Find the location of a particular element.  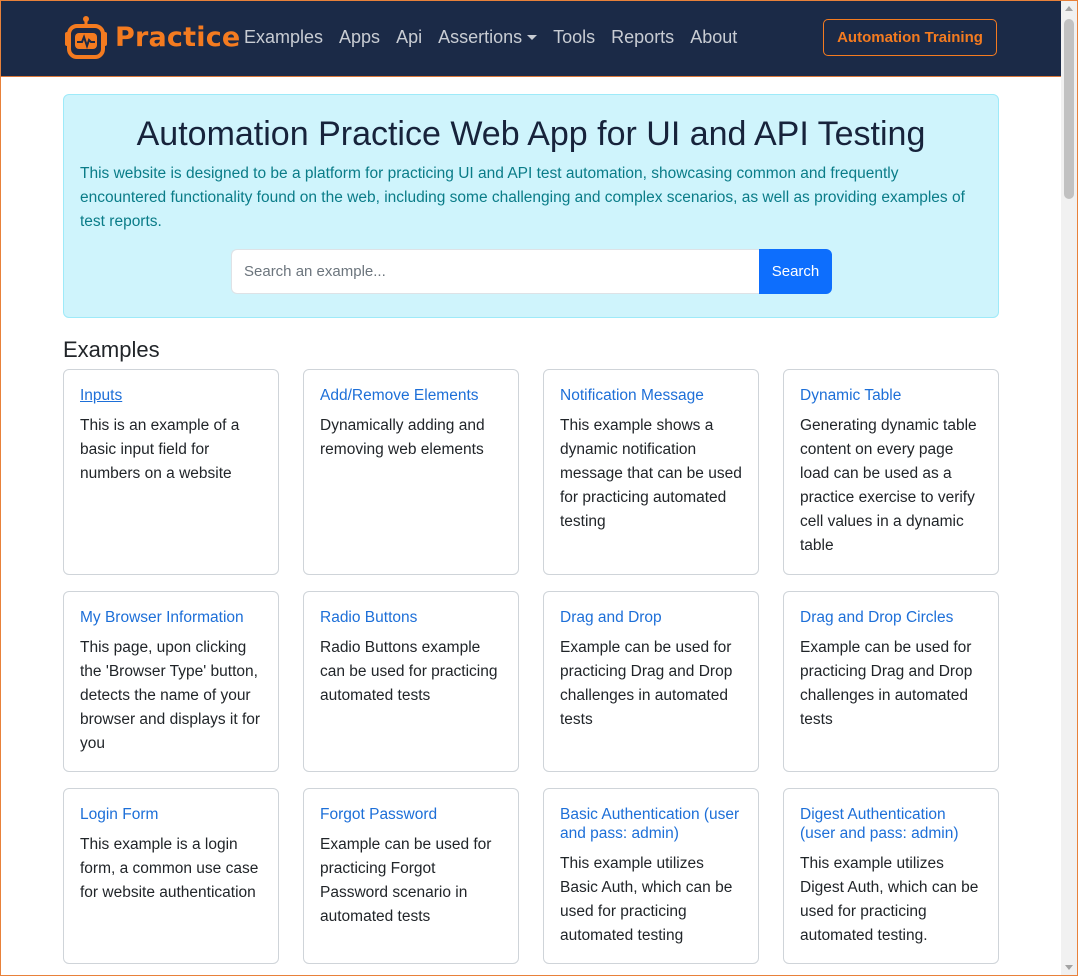

examples-heading: Examples is located at coordinates (111, 349).